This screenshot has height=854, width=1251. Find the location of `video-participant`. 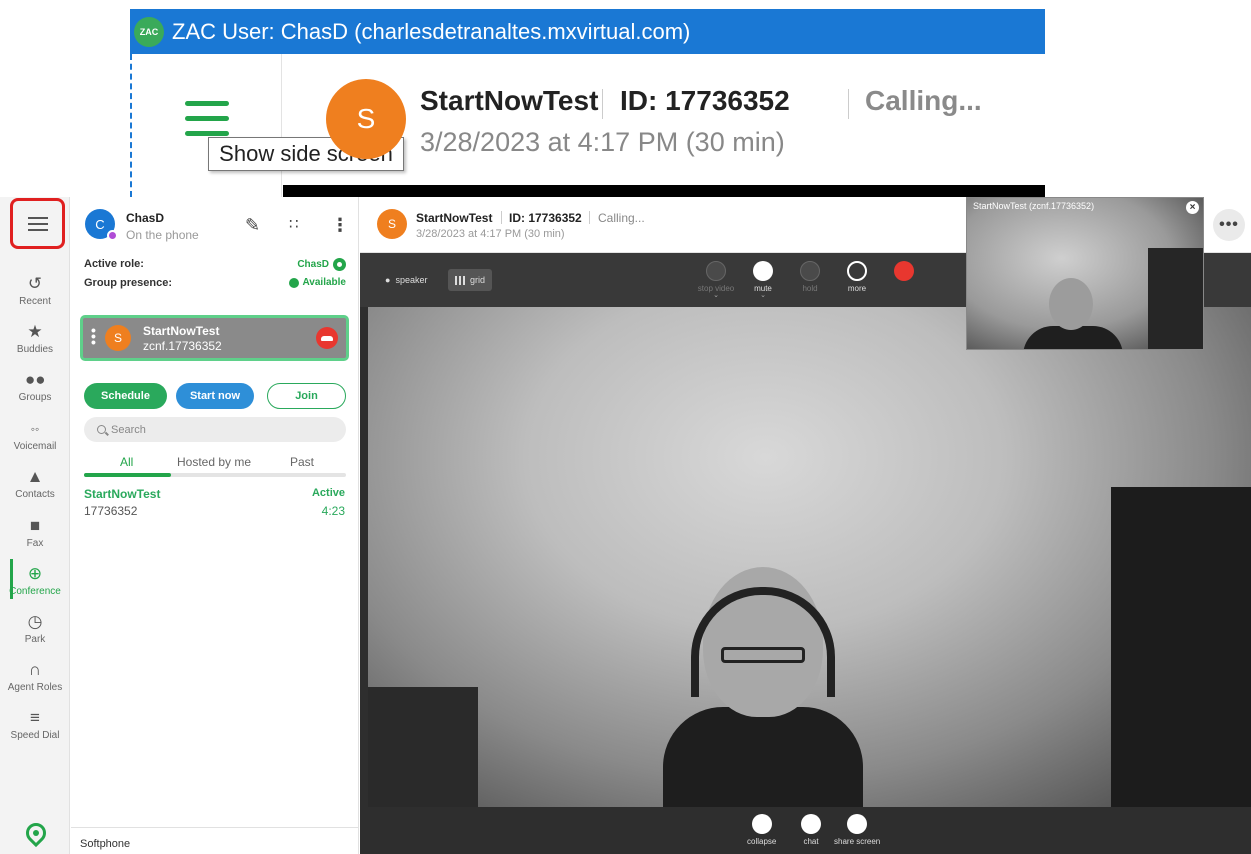

video-participant is located at coordinates (763, 687).